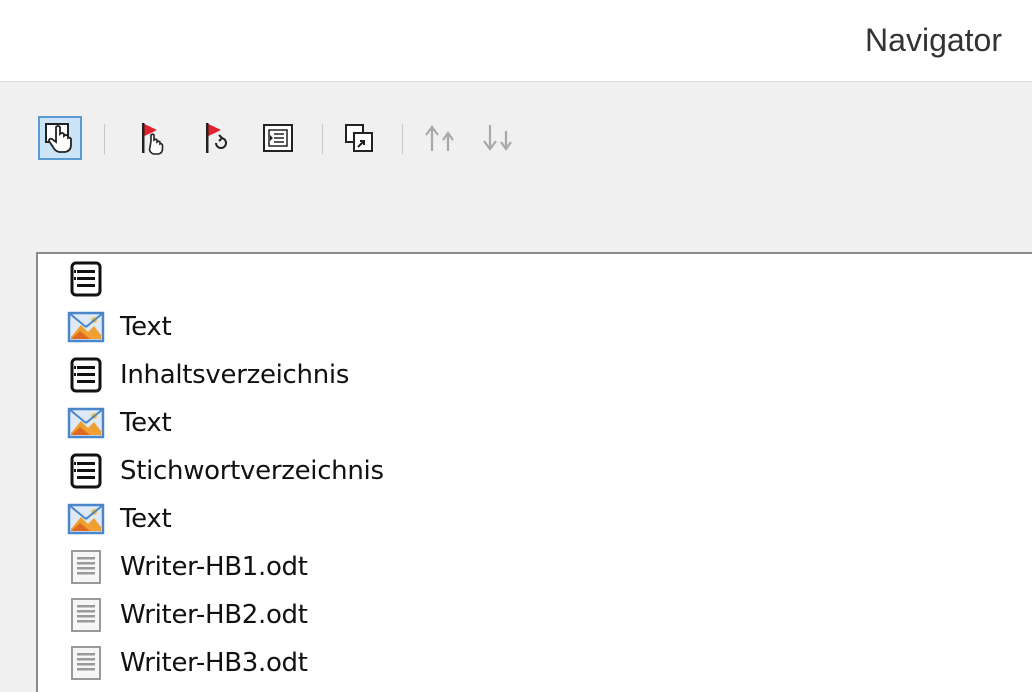 The height and width of the screenshot is (692, 1032). Describe the element at coordinates (546, 471) in the screenshot. I see `tree-item: Stichwortverzeichnis` at that location.